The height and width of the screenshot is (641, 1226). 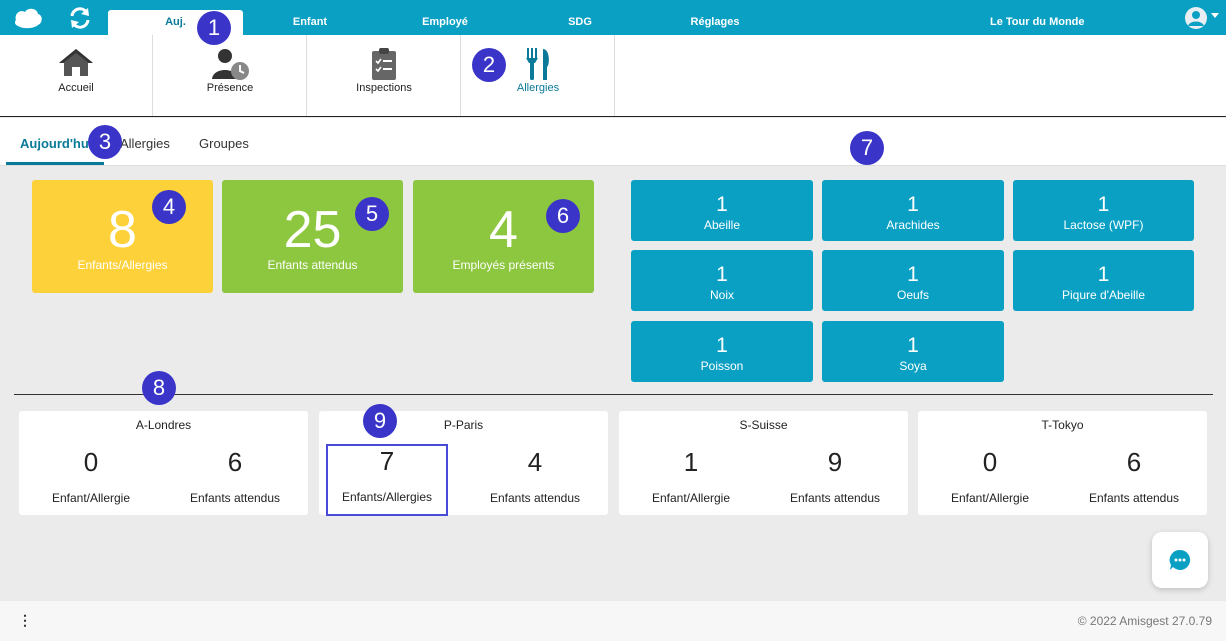 What do you see at coordinates (722, 225) in the screenshot?
I see `allergy-name: Abeille` at bounding box center [722, 225].